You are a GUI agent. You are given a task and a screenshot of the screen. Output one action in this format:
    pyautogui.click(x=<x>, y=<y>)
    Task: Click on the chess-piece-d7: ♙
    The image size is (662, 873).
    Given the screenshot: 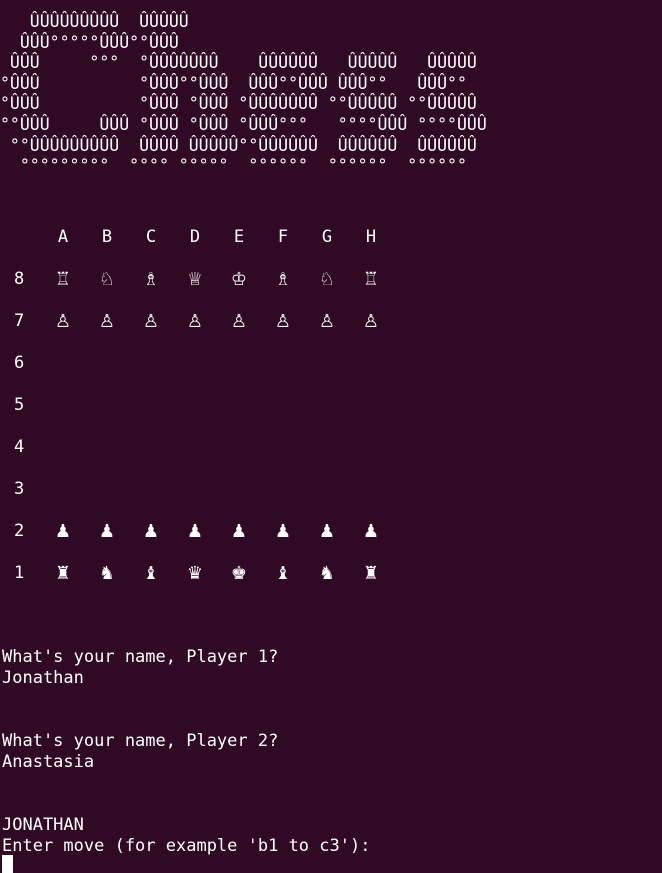 What is the action you would take?
    pyautogui.click(x=195, y=321)
    